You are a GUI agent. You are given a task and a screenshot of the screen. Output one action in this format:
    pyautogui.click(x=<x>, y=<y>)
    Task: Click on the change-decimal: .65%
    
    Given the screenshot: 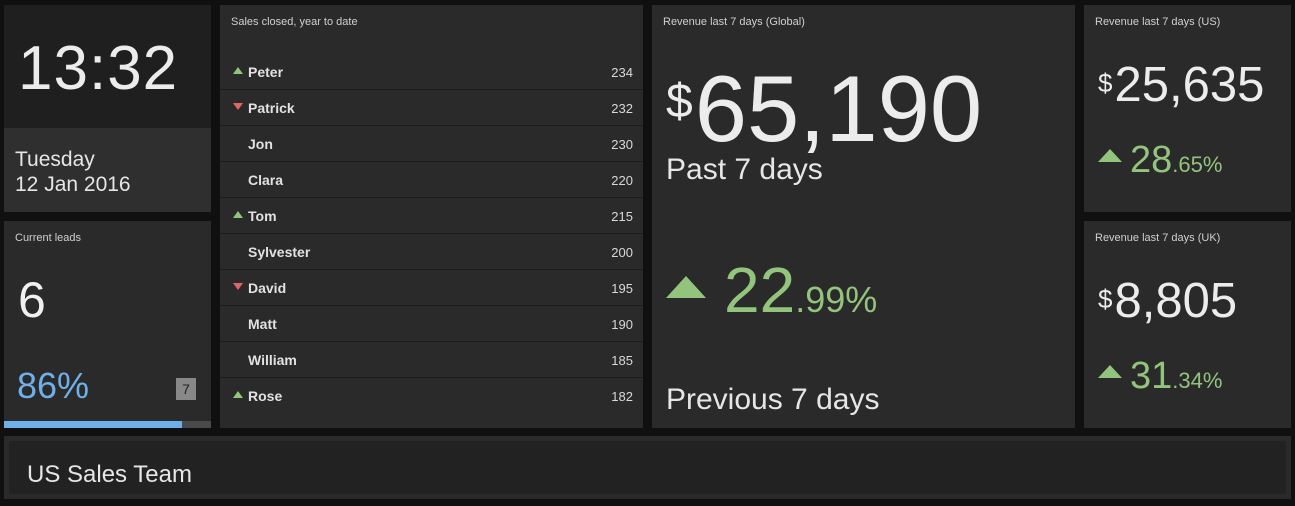 What is the action you would take?
    pyautogui.click(x=1197, y=164)
    